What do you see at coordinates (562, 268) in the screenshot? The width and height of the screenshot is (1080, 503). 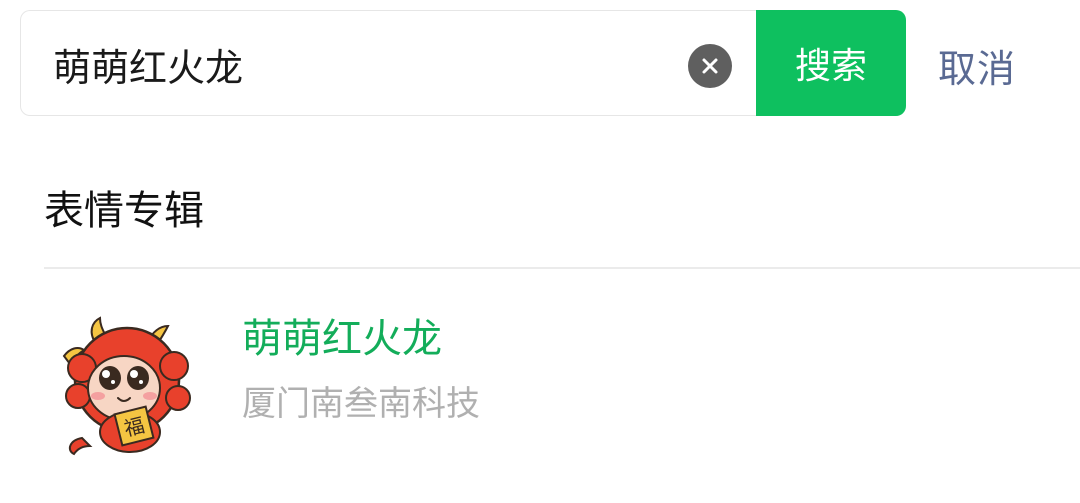 I see `divider` at bounding box center [562, 268].